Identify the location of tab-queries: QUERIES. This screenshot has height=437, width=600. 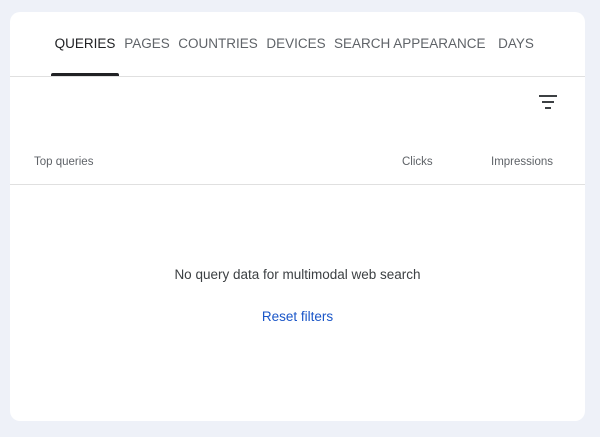
(85, 44).